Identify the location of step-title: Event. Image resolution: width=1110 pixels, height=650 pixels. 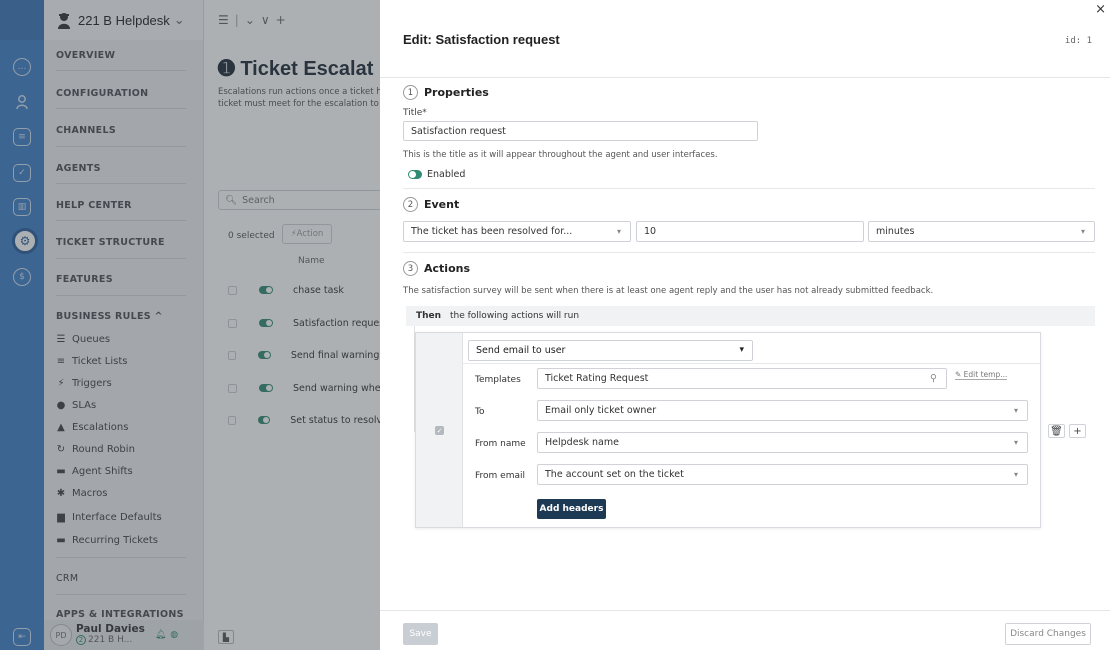
(442, 204).